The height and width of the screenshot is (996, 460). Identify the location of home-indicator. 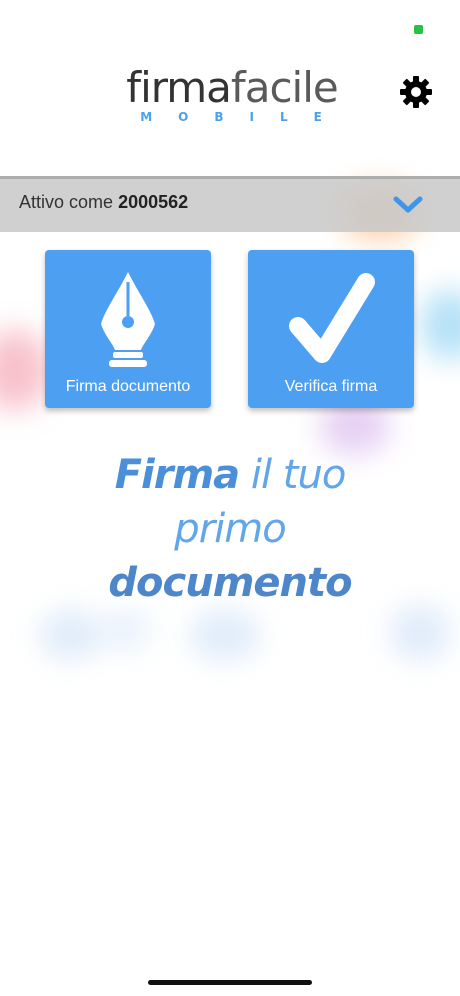
(230, 982).